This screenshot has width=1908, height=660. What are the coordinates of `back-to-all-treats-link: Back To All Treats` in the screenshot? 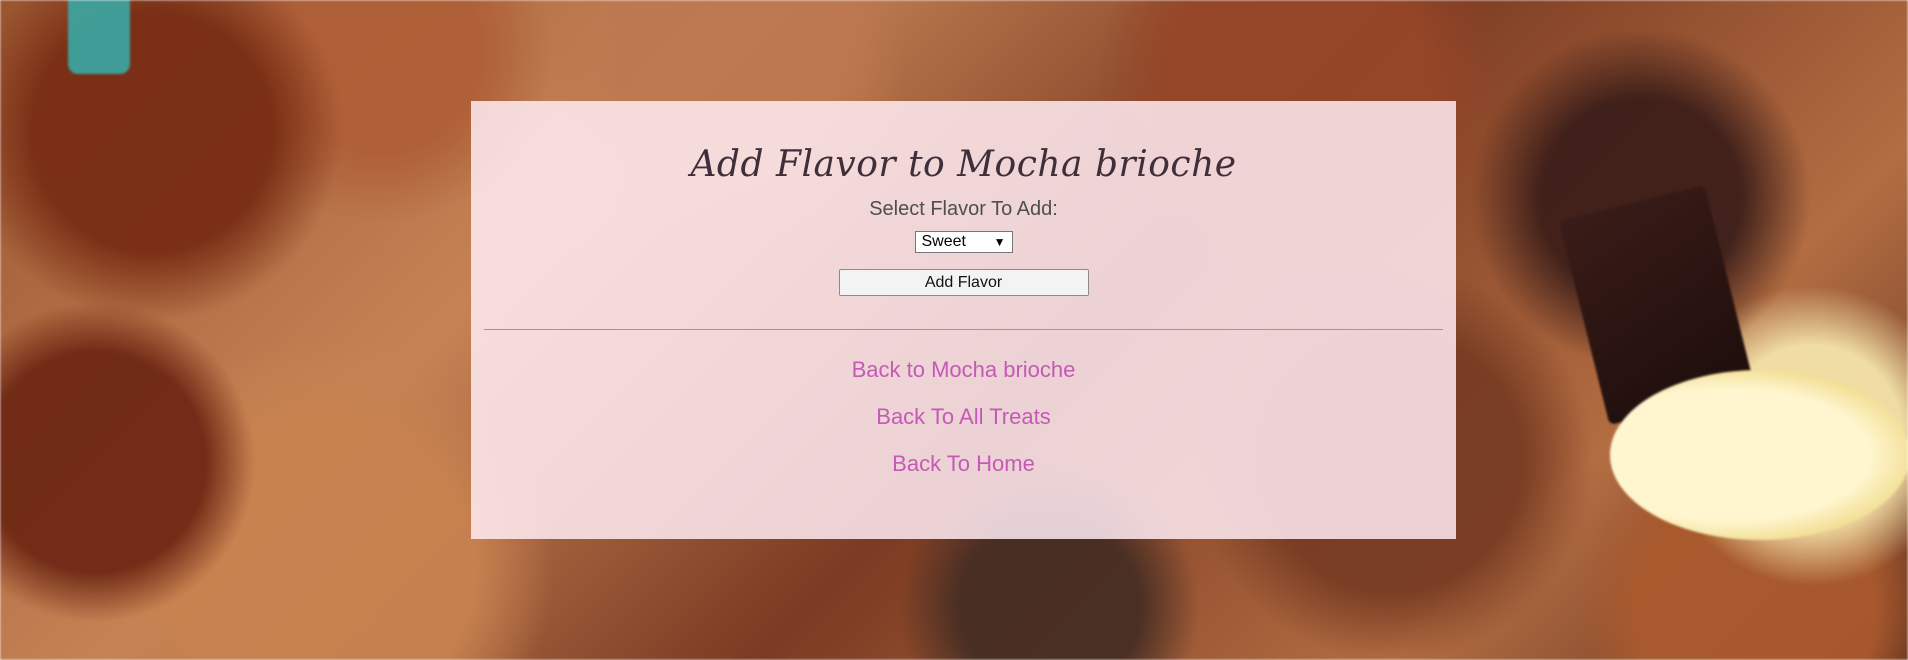 It's located at (963, 416).